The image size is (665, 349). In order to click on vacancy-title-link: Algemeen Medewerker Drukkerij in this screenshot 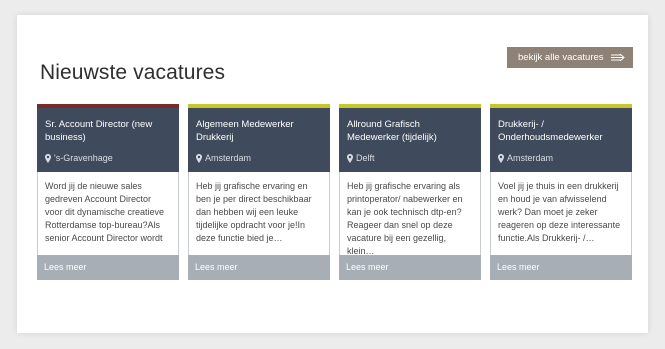, I will do `click(259, 131)`.